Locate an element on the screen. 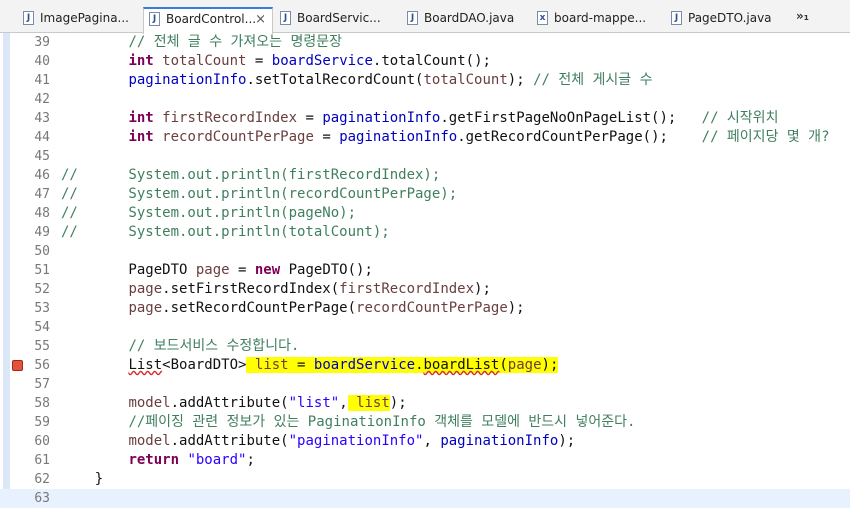 The image size is (850, 508). line-text: // 전체 글 수 가져오는 명령문장 is located at coordinates (235, 42).